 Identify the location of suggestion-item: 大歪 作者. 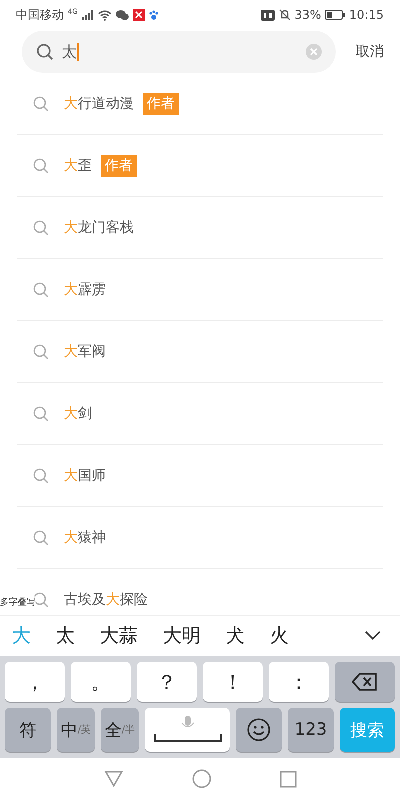
(200, 166).